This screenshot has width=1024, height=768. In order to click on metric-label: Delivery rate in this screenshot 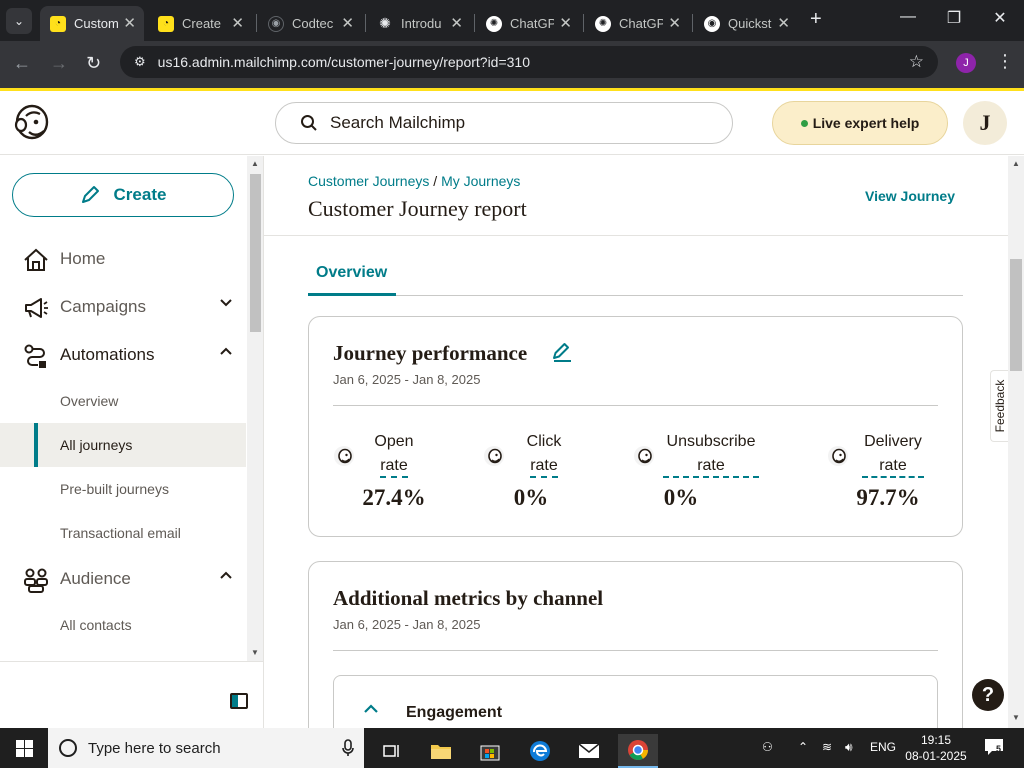, I will do `click(893, 454)`.